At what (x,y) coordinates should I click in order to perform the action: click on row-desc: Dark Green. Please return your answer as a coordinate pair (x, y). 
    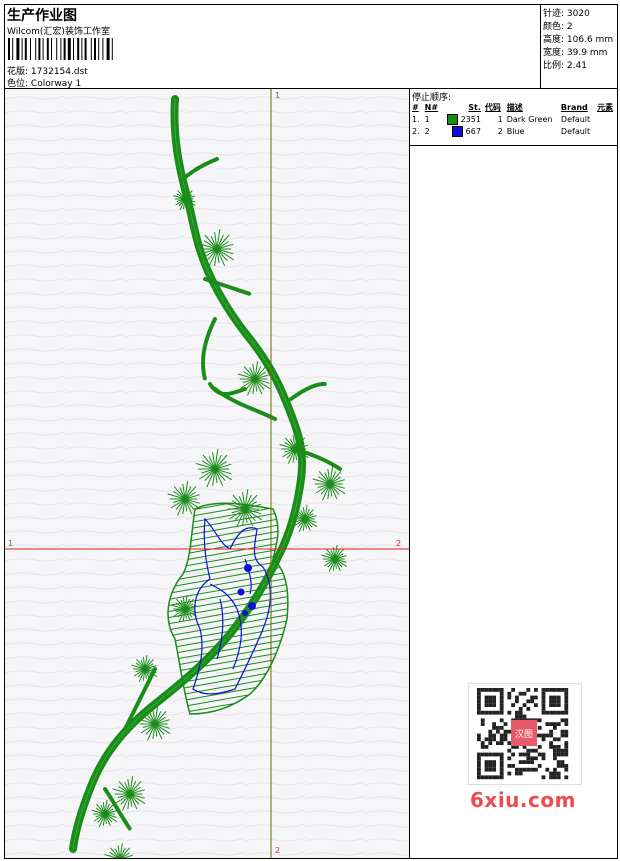
    Looking at the image, I should click on (529, 119).